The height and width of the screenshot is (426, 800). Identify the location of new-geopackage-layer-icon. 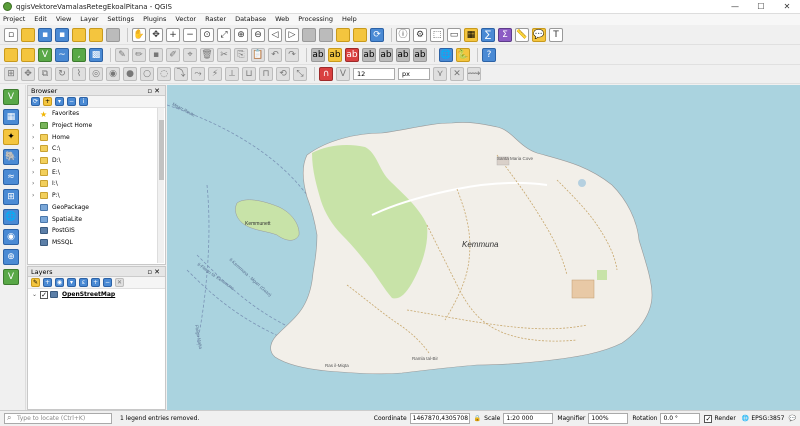
(28, 54).